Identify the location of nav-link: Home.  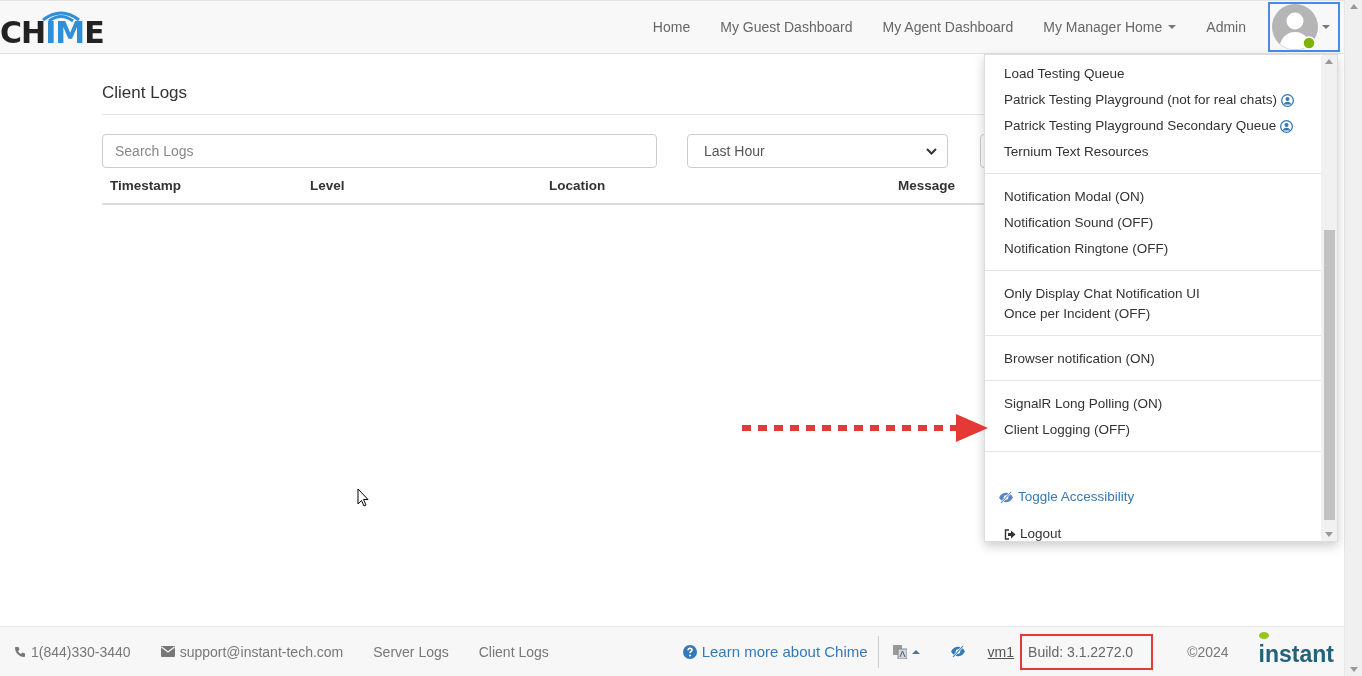
(671, 27).